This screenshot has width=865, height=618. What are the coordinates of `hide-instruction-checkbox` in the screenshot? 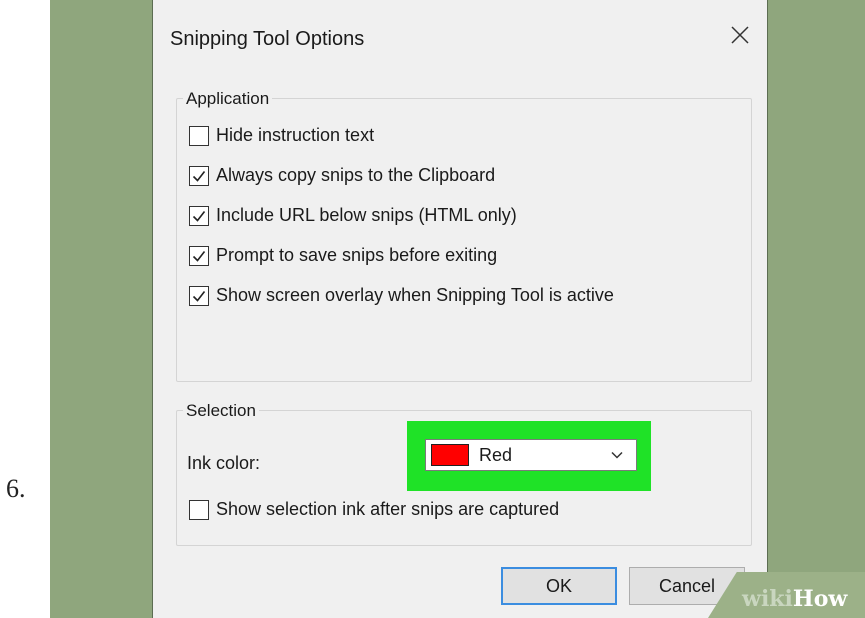 It's located at (199, 135).